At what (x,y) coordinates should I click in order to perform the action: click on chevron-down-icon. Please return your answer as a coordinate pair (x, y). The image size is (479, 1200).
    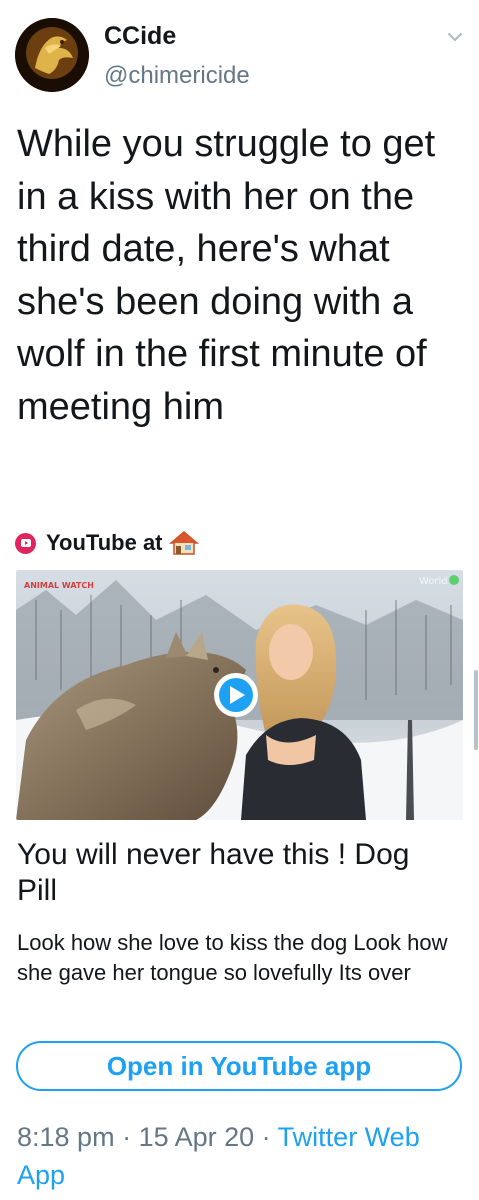
    Looking at the image, I should click on (455, 37).